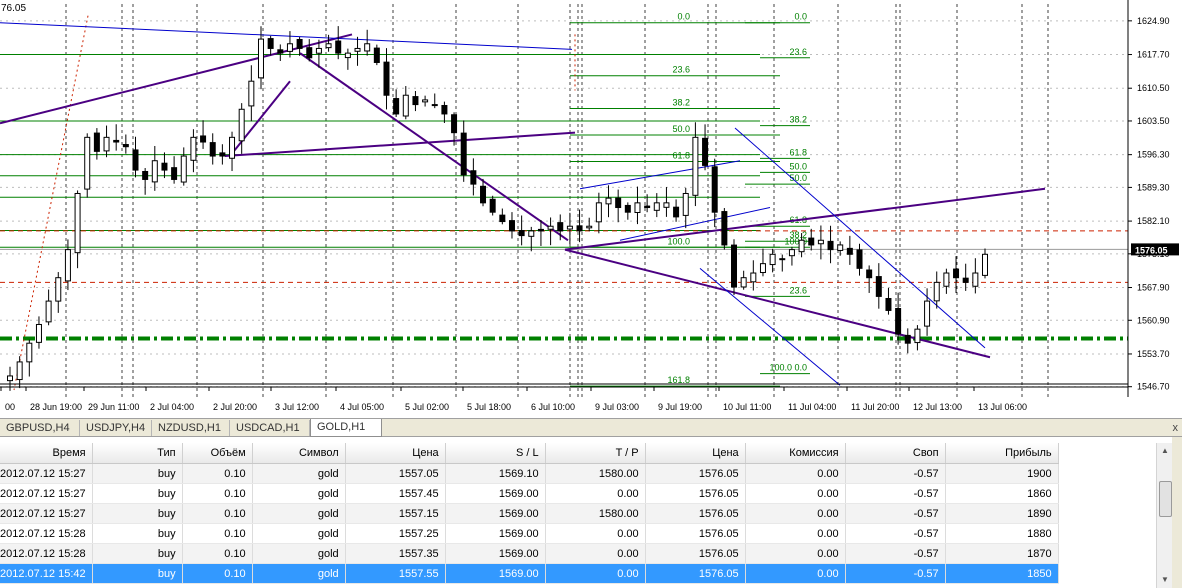 Image resolution: width=1182 pixels, height=588 pixels. What do you see at coordinates (1002, 553) in the screenshot?
I see `table-cell: 1870` at bounding box center [1002, 553].